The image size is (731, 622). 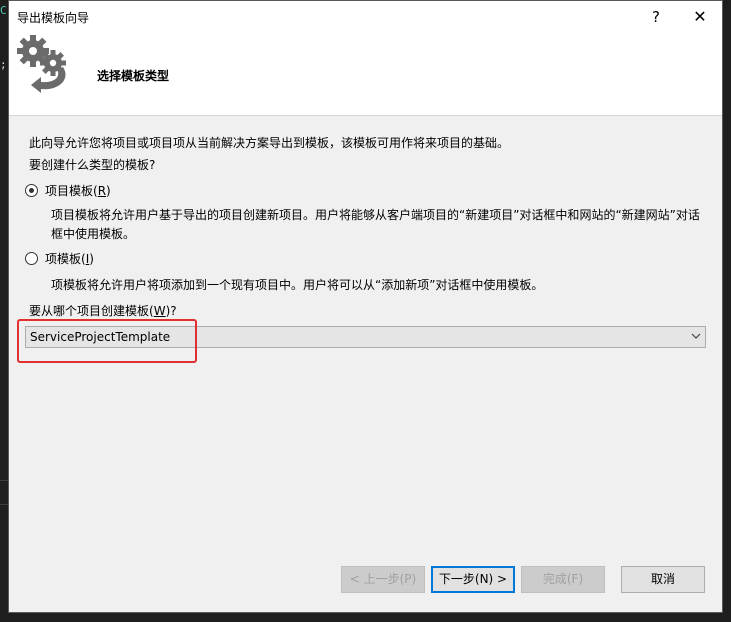 What do you see at coordinates (92, 165) in the screenshot?
I see `template-type-question: 要创建什么类型的模板?` at bounding box center [92, 165].